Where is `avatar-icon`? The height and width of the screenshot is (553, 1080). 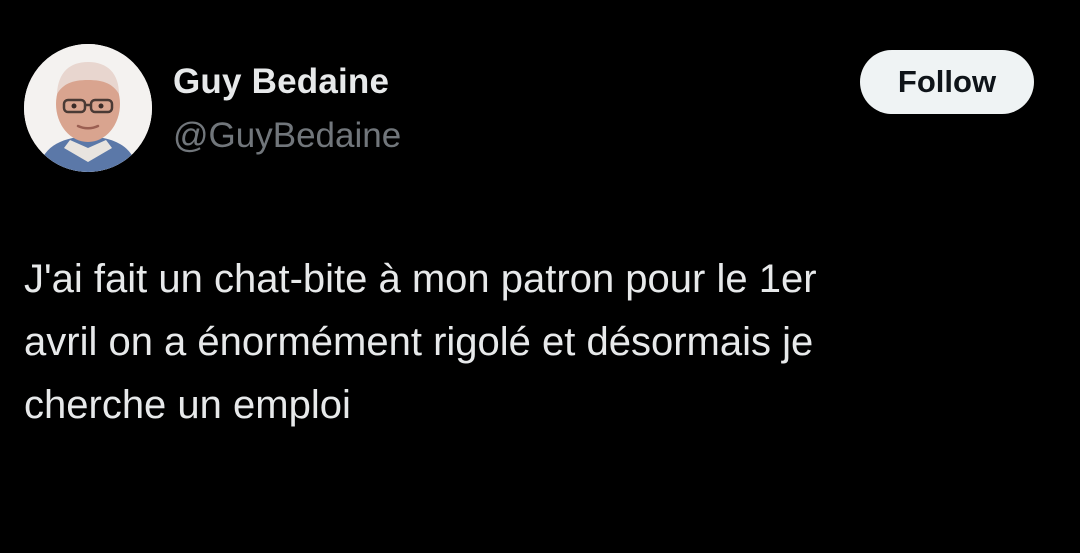 avatar-icon is located at coordinates (88, 108).